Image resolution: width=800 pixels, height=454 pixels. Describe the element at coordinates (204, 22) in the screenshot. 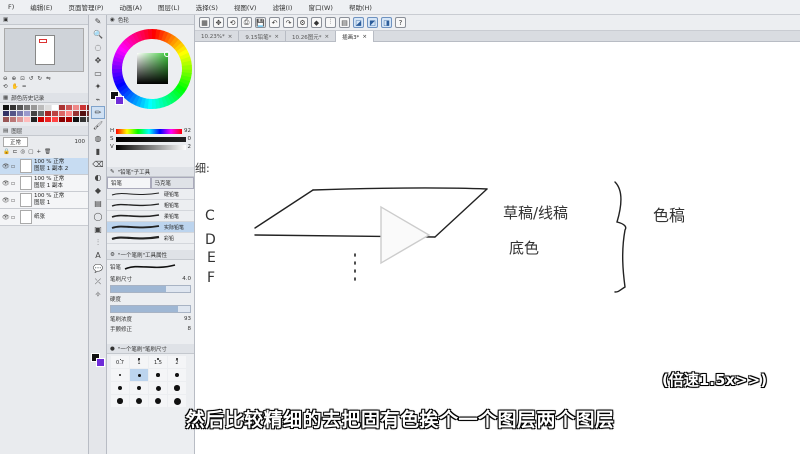

I see `grid-icon: ▦` at that location.